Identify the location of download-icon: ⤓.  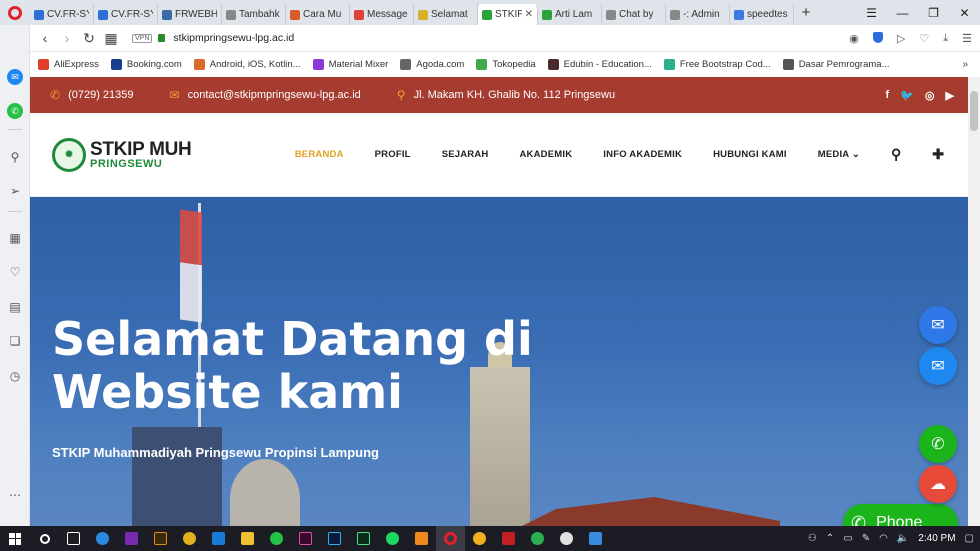
(945, 38).